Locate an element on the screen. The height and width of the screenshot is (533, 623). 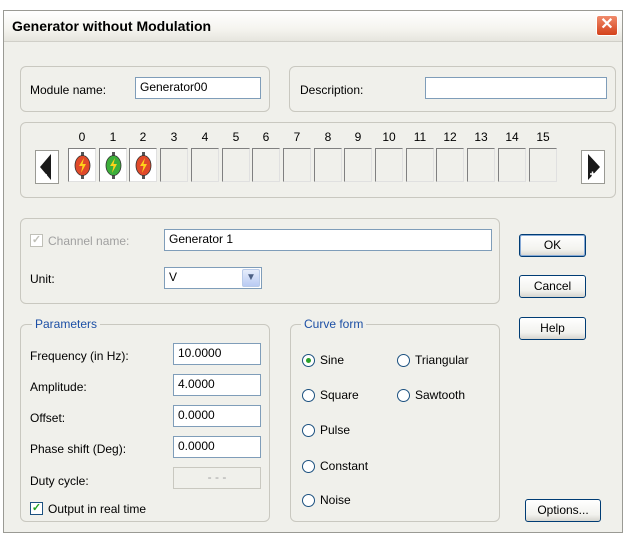
pulse-label: Pulse is located at coordinates (335, 430).